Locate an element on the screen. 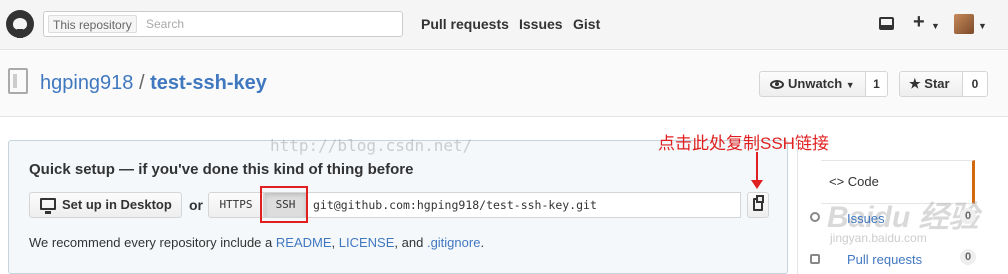  copy-url-button is located at coordinates (758, 205).